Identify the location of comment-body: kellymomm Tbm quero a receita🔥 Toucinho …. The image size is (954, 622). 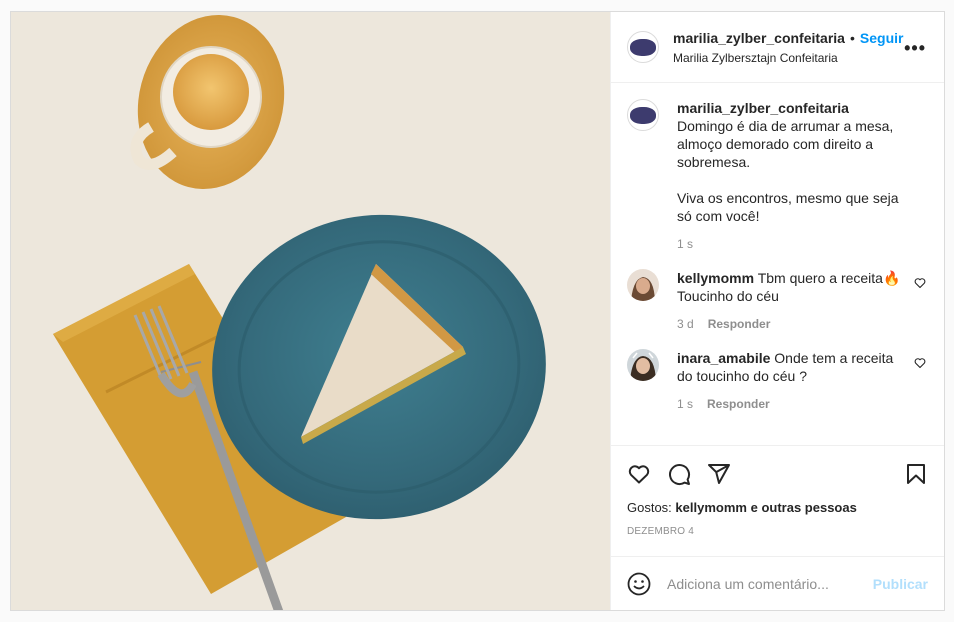
(791, 301).